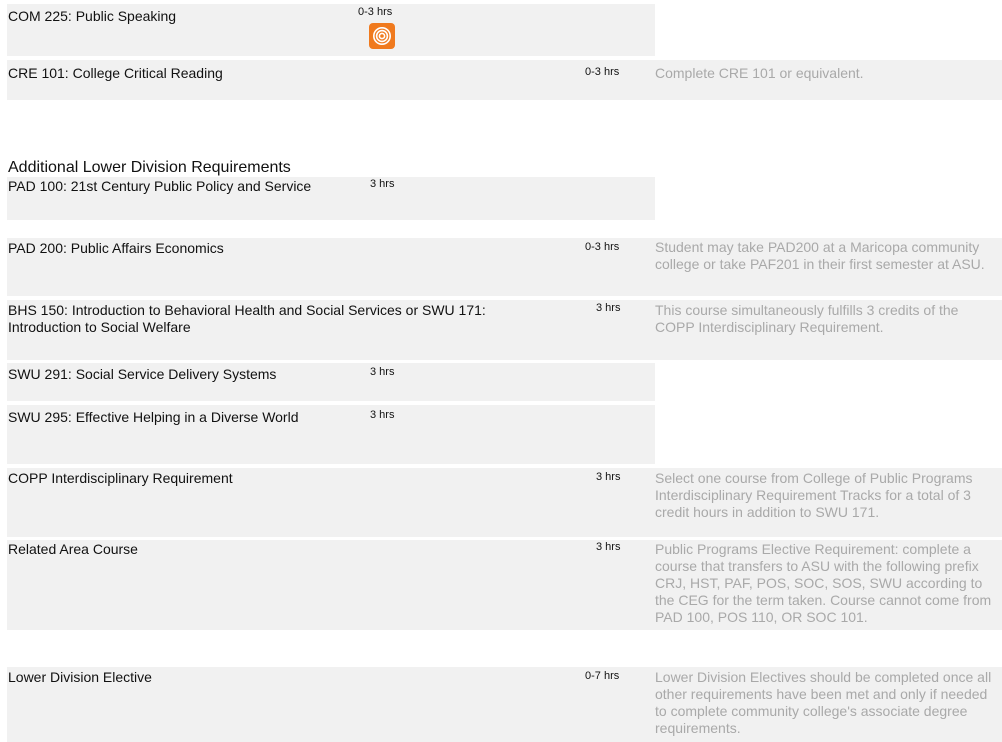 The width and height of the screenshot is (1002, 742). What do you see at coordinates (149, 167) in the screenshot?
I see `section-heading: Additional Lower Division Requirements` at bounding box center [149, 167].